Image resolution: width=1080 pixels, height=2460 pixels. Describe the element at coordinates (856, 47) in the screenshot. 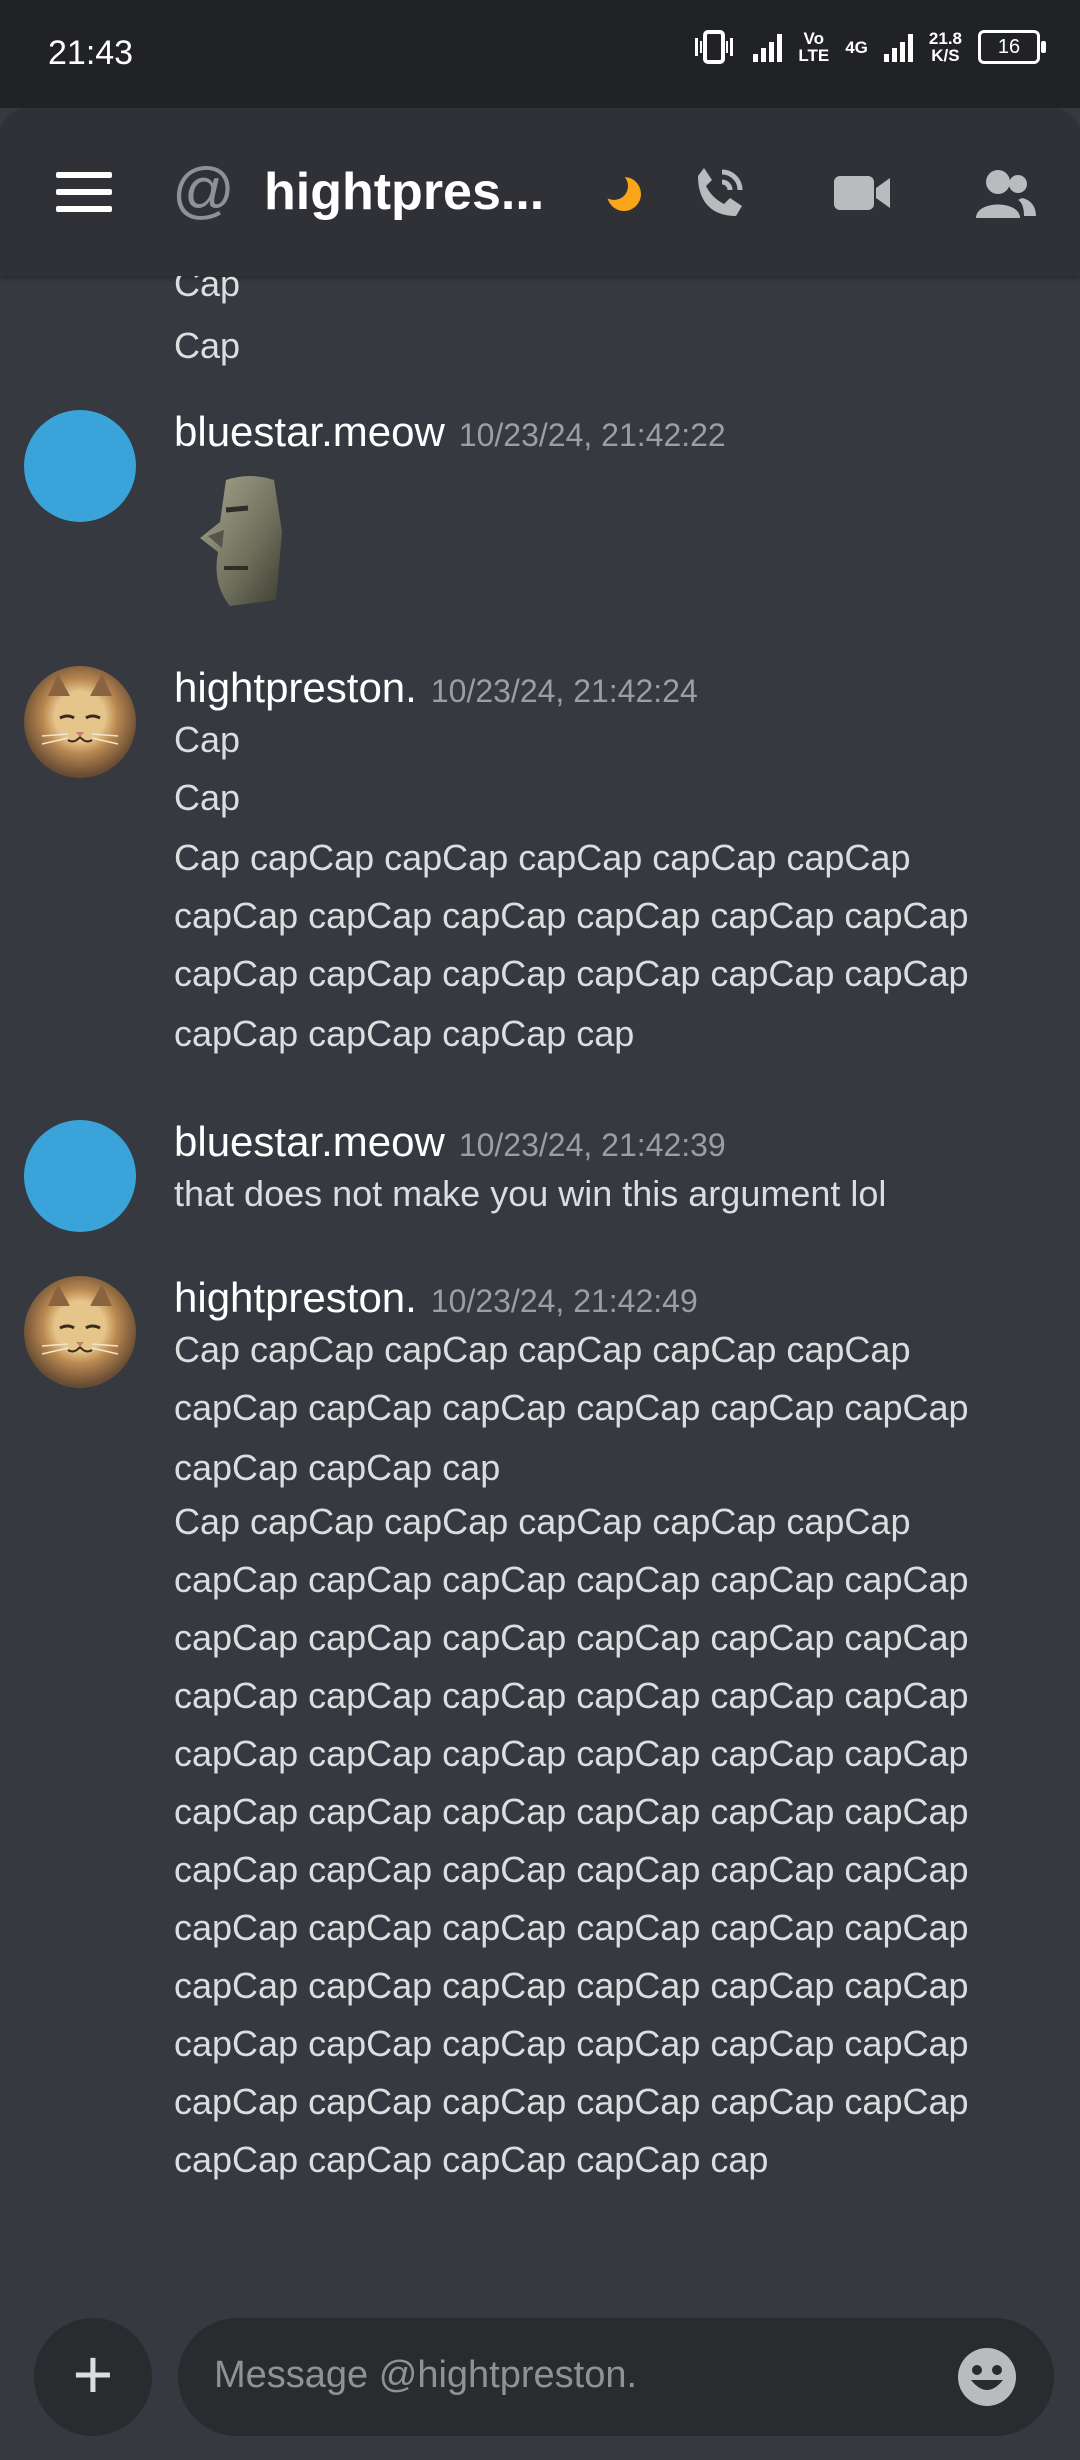

I see `network-type: 4G` at that location.